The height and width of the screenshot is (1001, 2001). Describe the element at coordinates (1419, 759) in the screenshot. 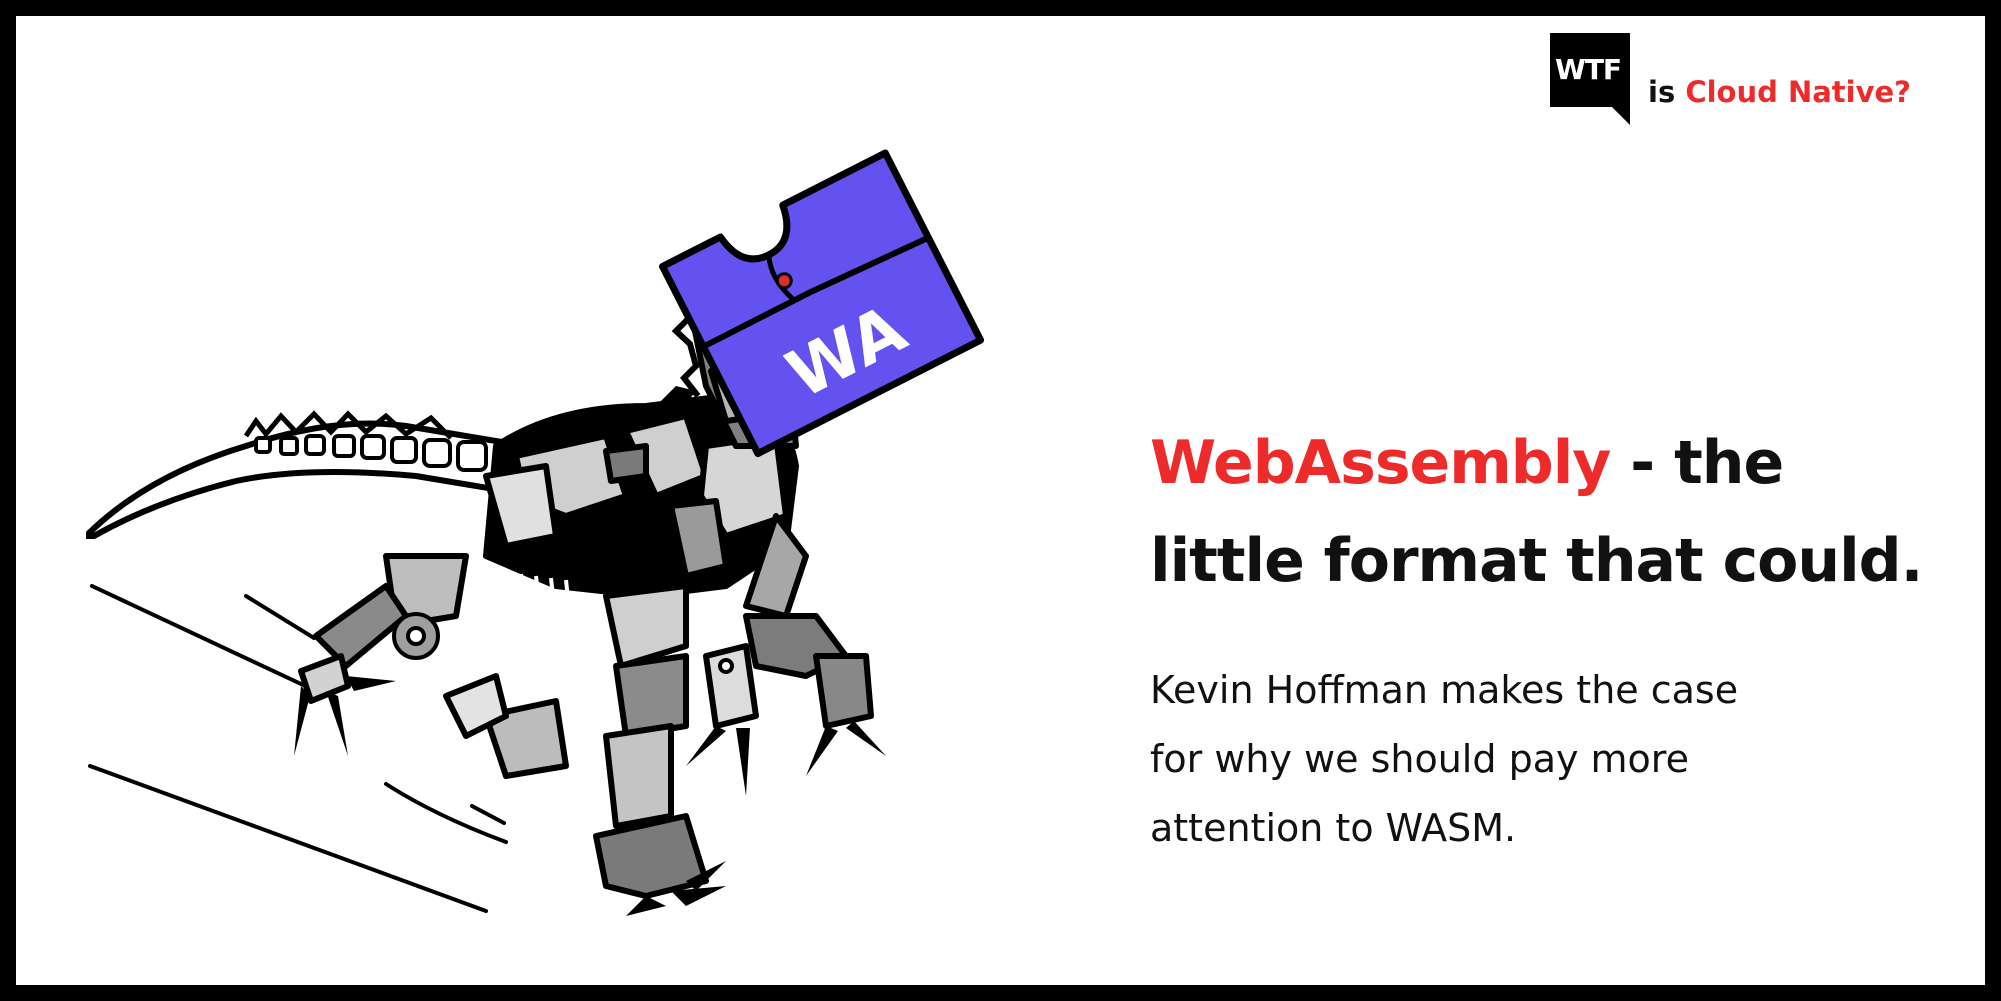

I see `subtitle-line2: for why we should pay more` at that location.